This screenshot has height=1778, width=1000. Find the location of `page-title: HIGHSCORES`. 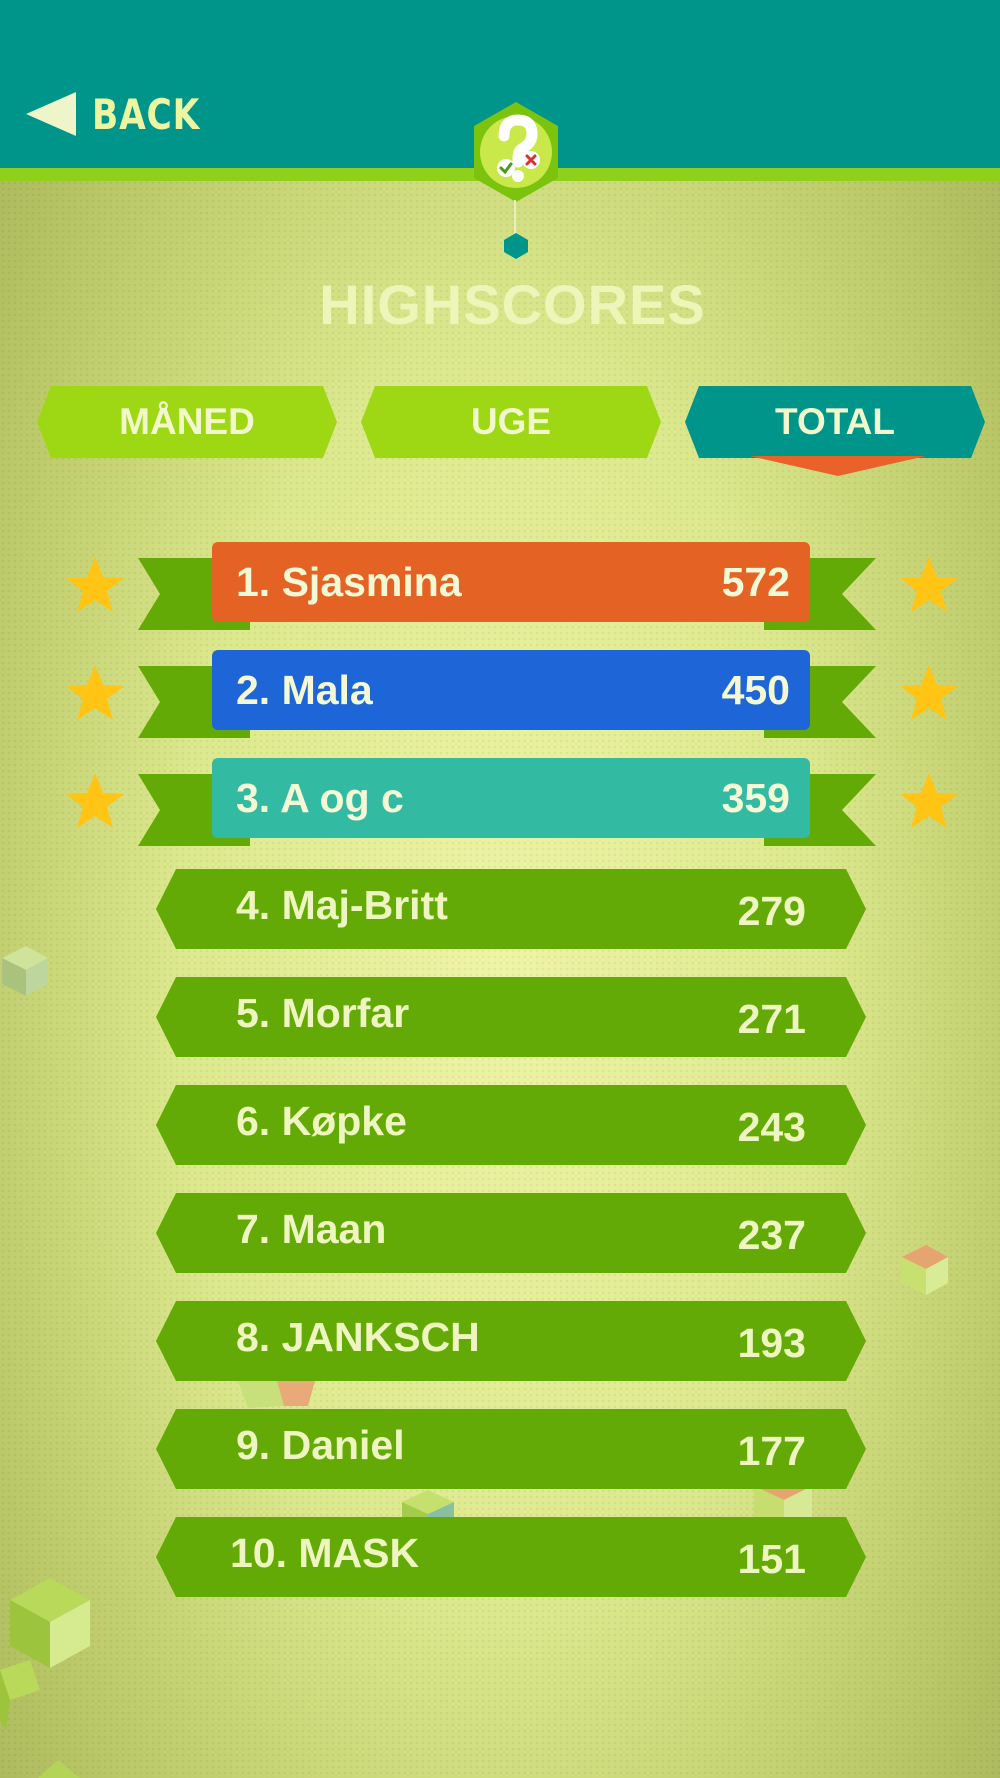

page-title: HIGHSCORES is located at coordinates (512, 304).